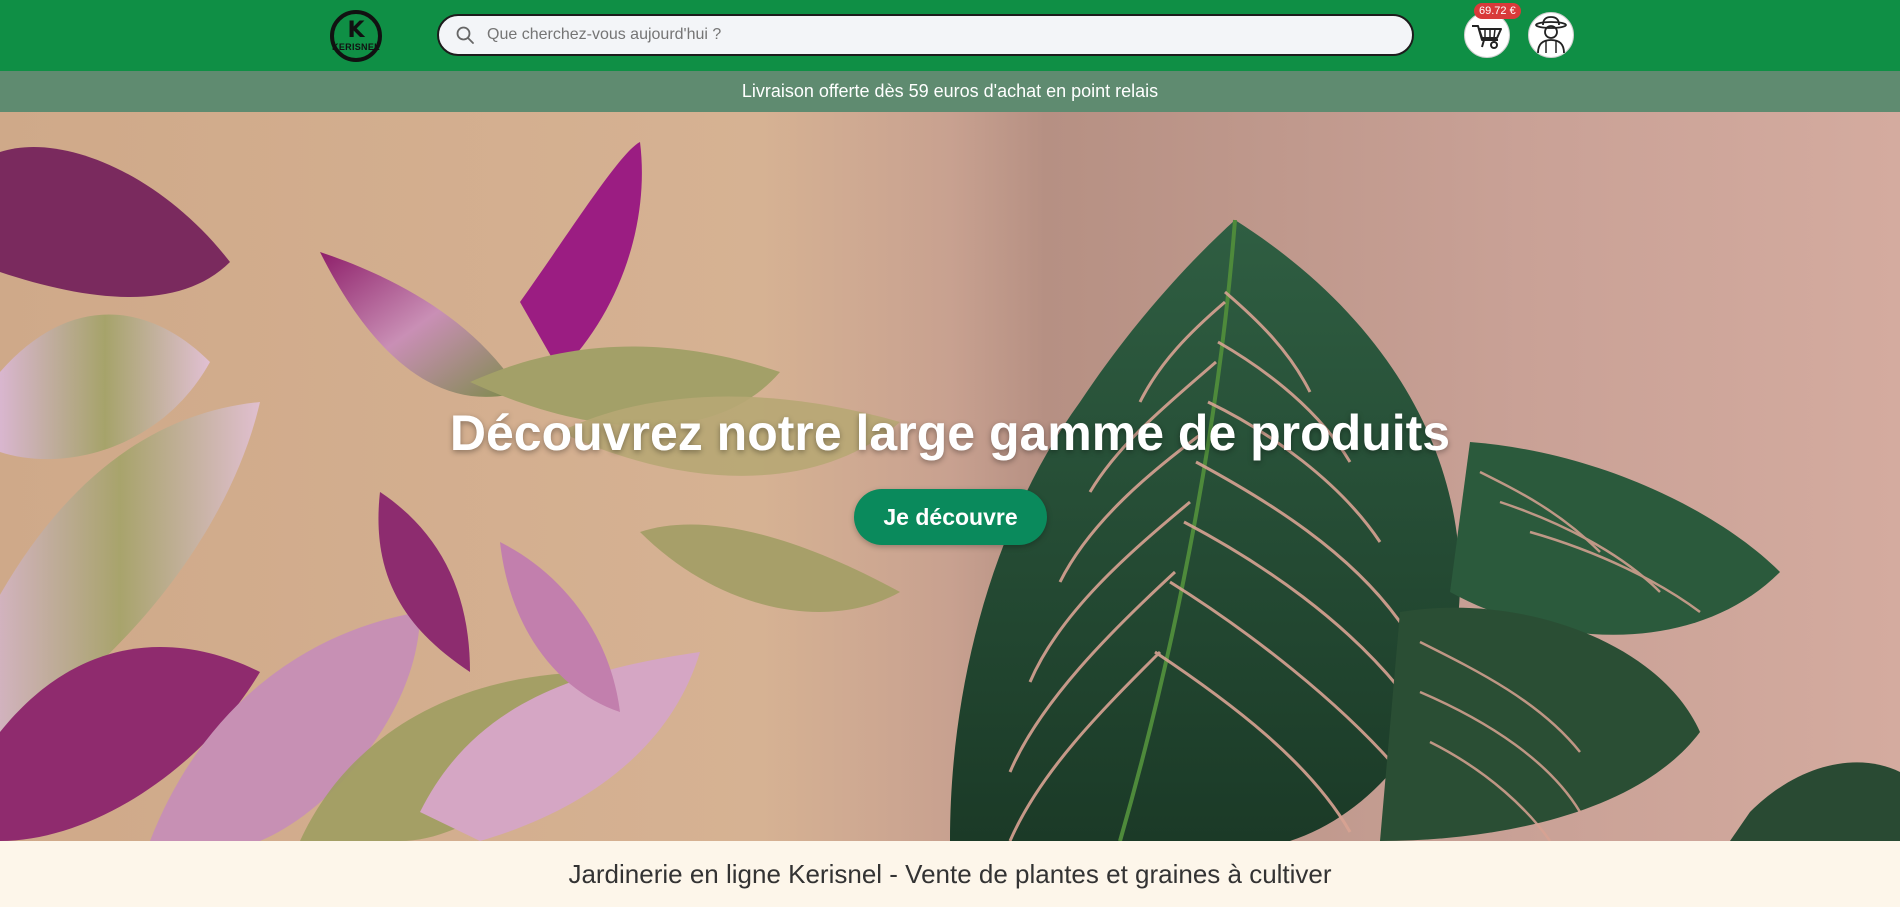 The height and width of the screenshot is (907, 1900). What do you see at coordinates (937, 35) in the screenshot?
I see `search-input` at bounding box center [937, 35].